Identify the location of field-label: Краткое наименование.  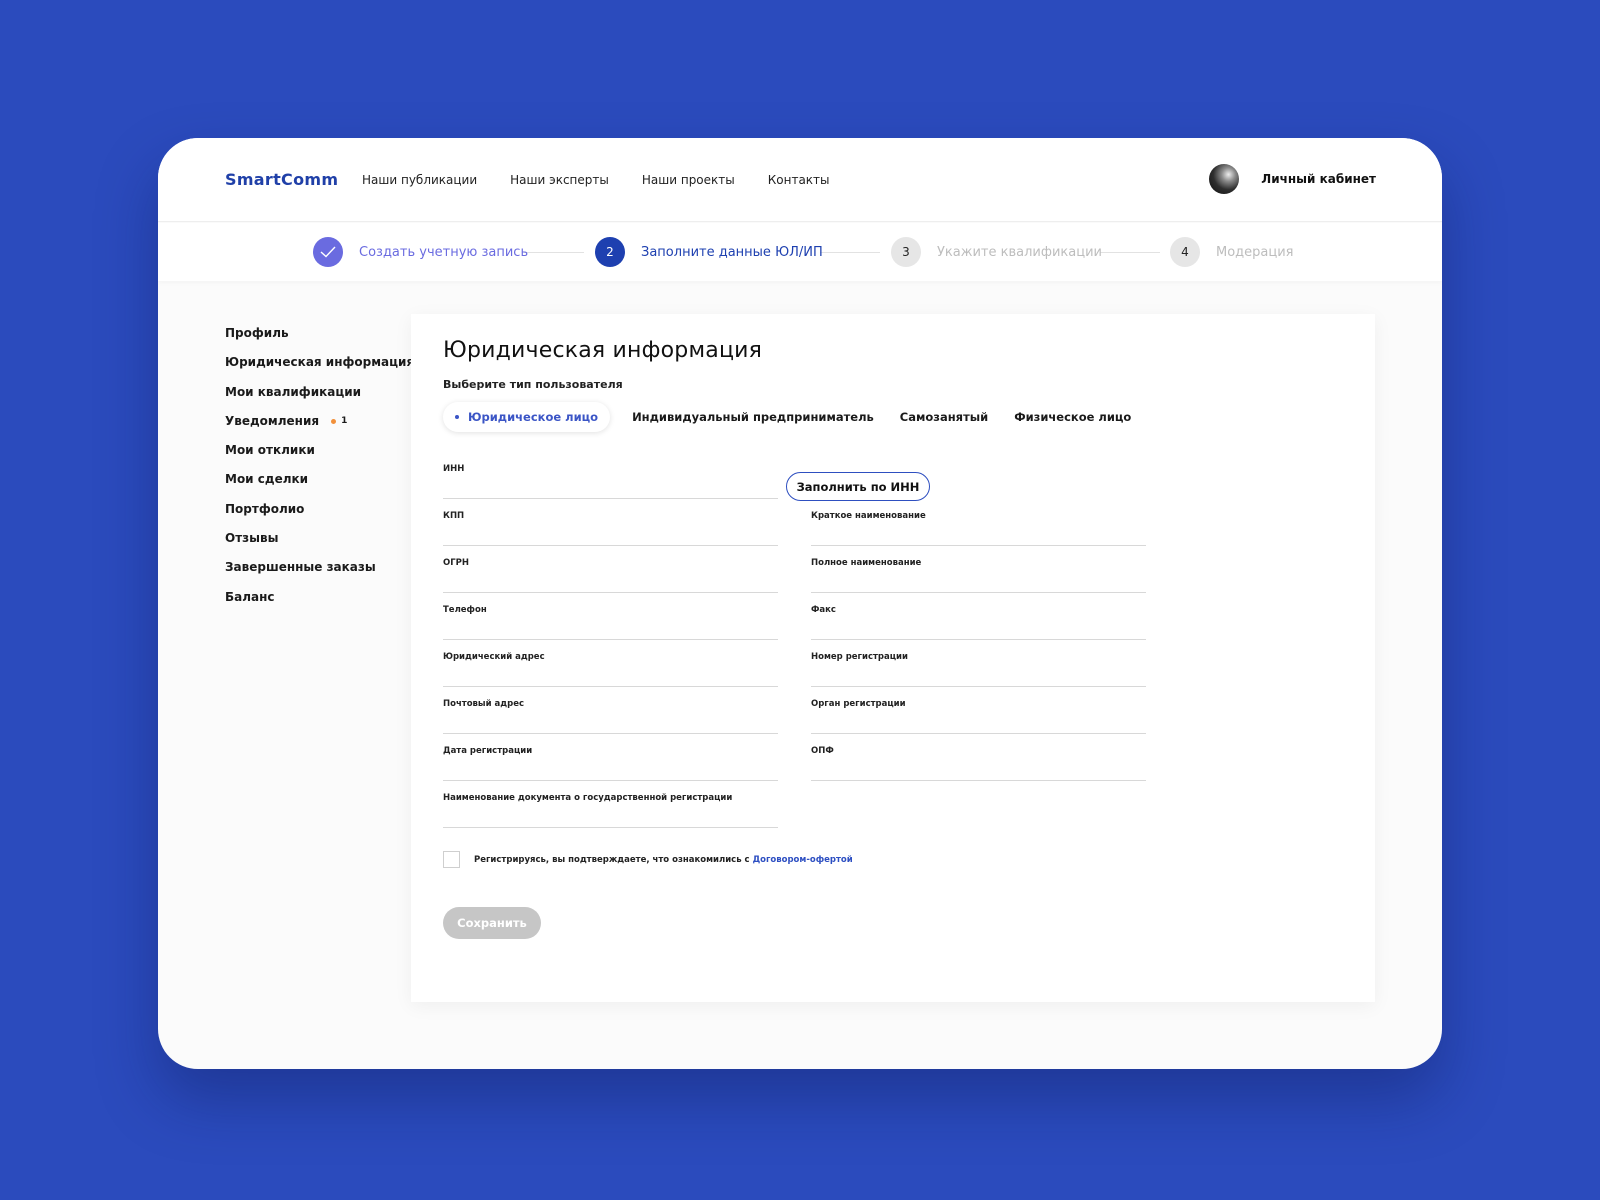
(868, 516).